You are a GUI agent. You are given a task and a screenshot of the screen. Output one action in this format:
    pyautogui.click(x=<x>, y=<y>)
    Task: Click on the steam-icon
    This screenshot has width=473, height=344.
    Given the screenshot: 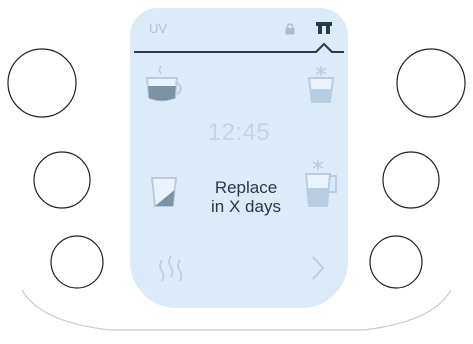 What is the action you would take?
    pyautogui.click(x=174, y=269)
    